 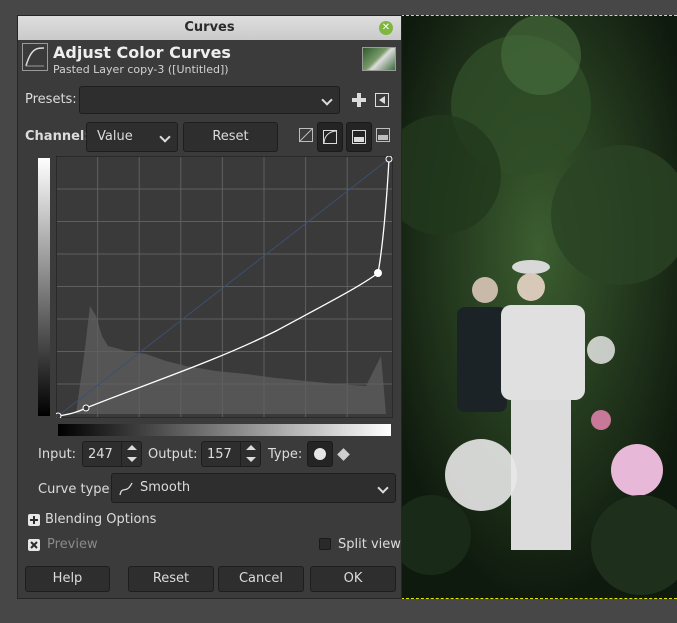 I want to click on channel-label: Channel:, so click(x=57, y=136).